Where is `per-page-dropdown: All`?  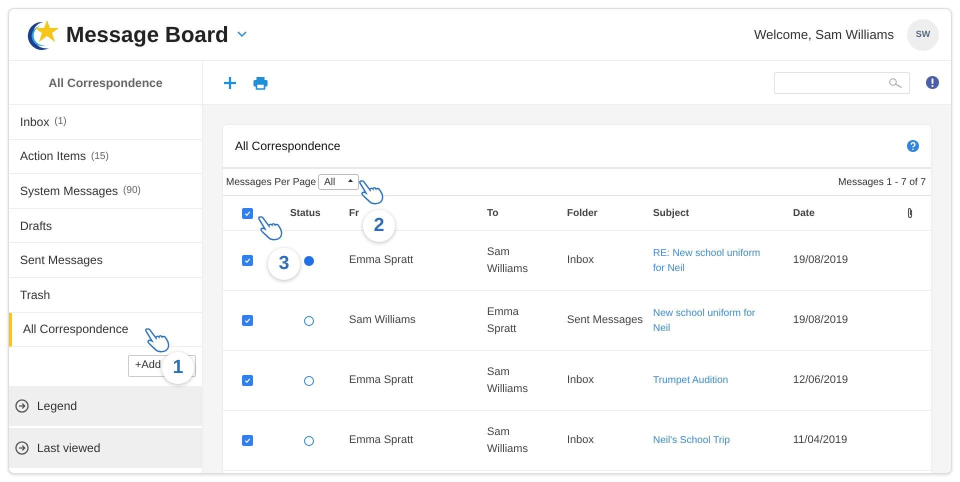 per-page-dropdown: All is located at coordinates (339, 182).